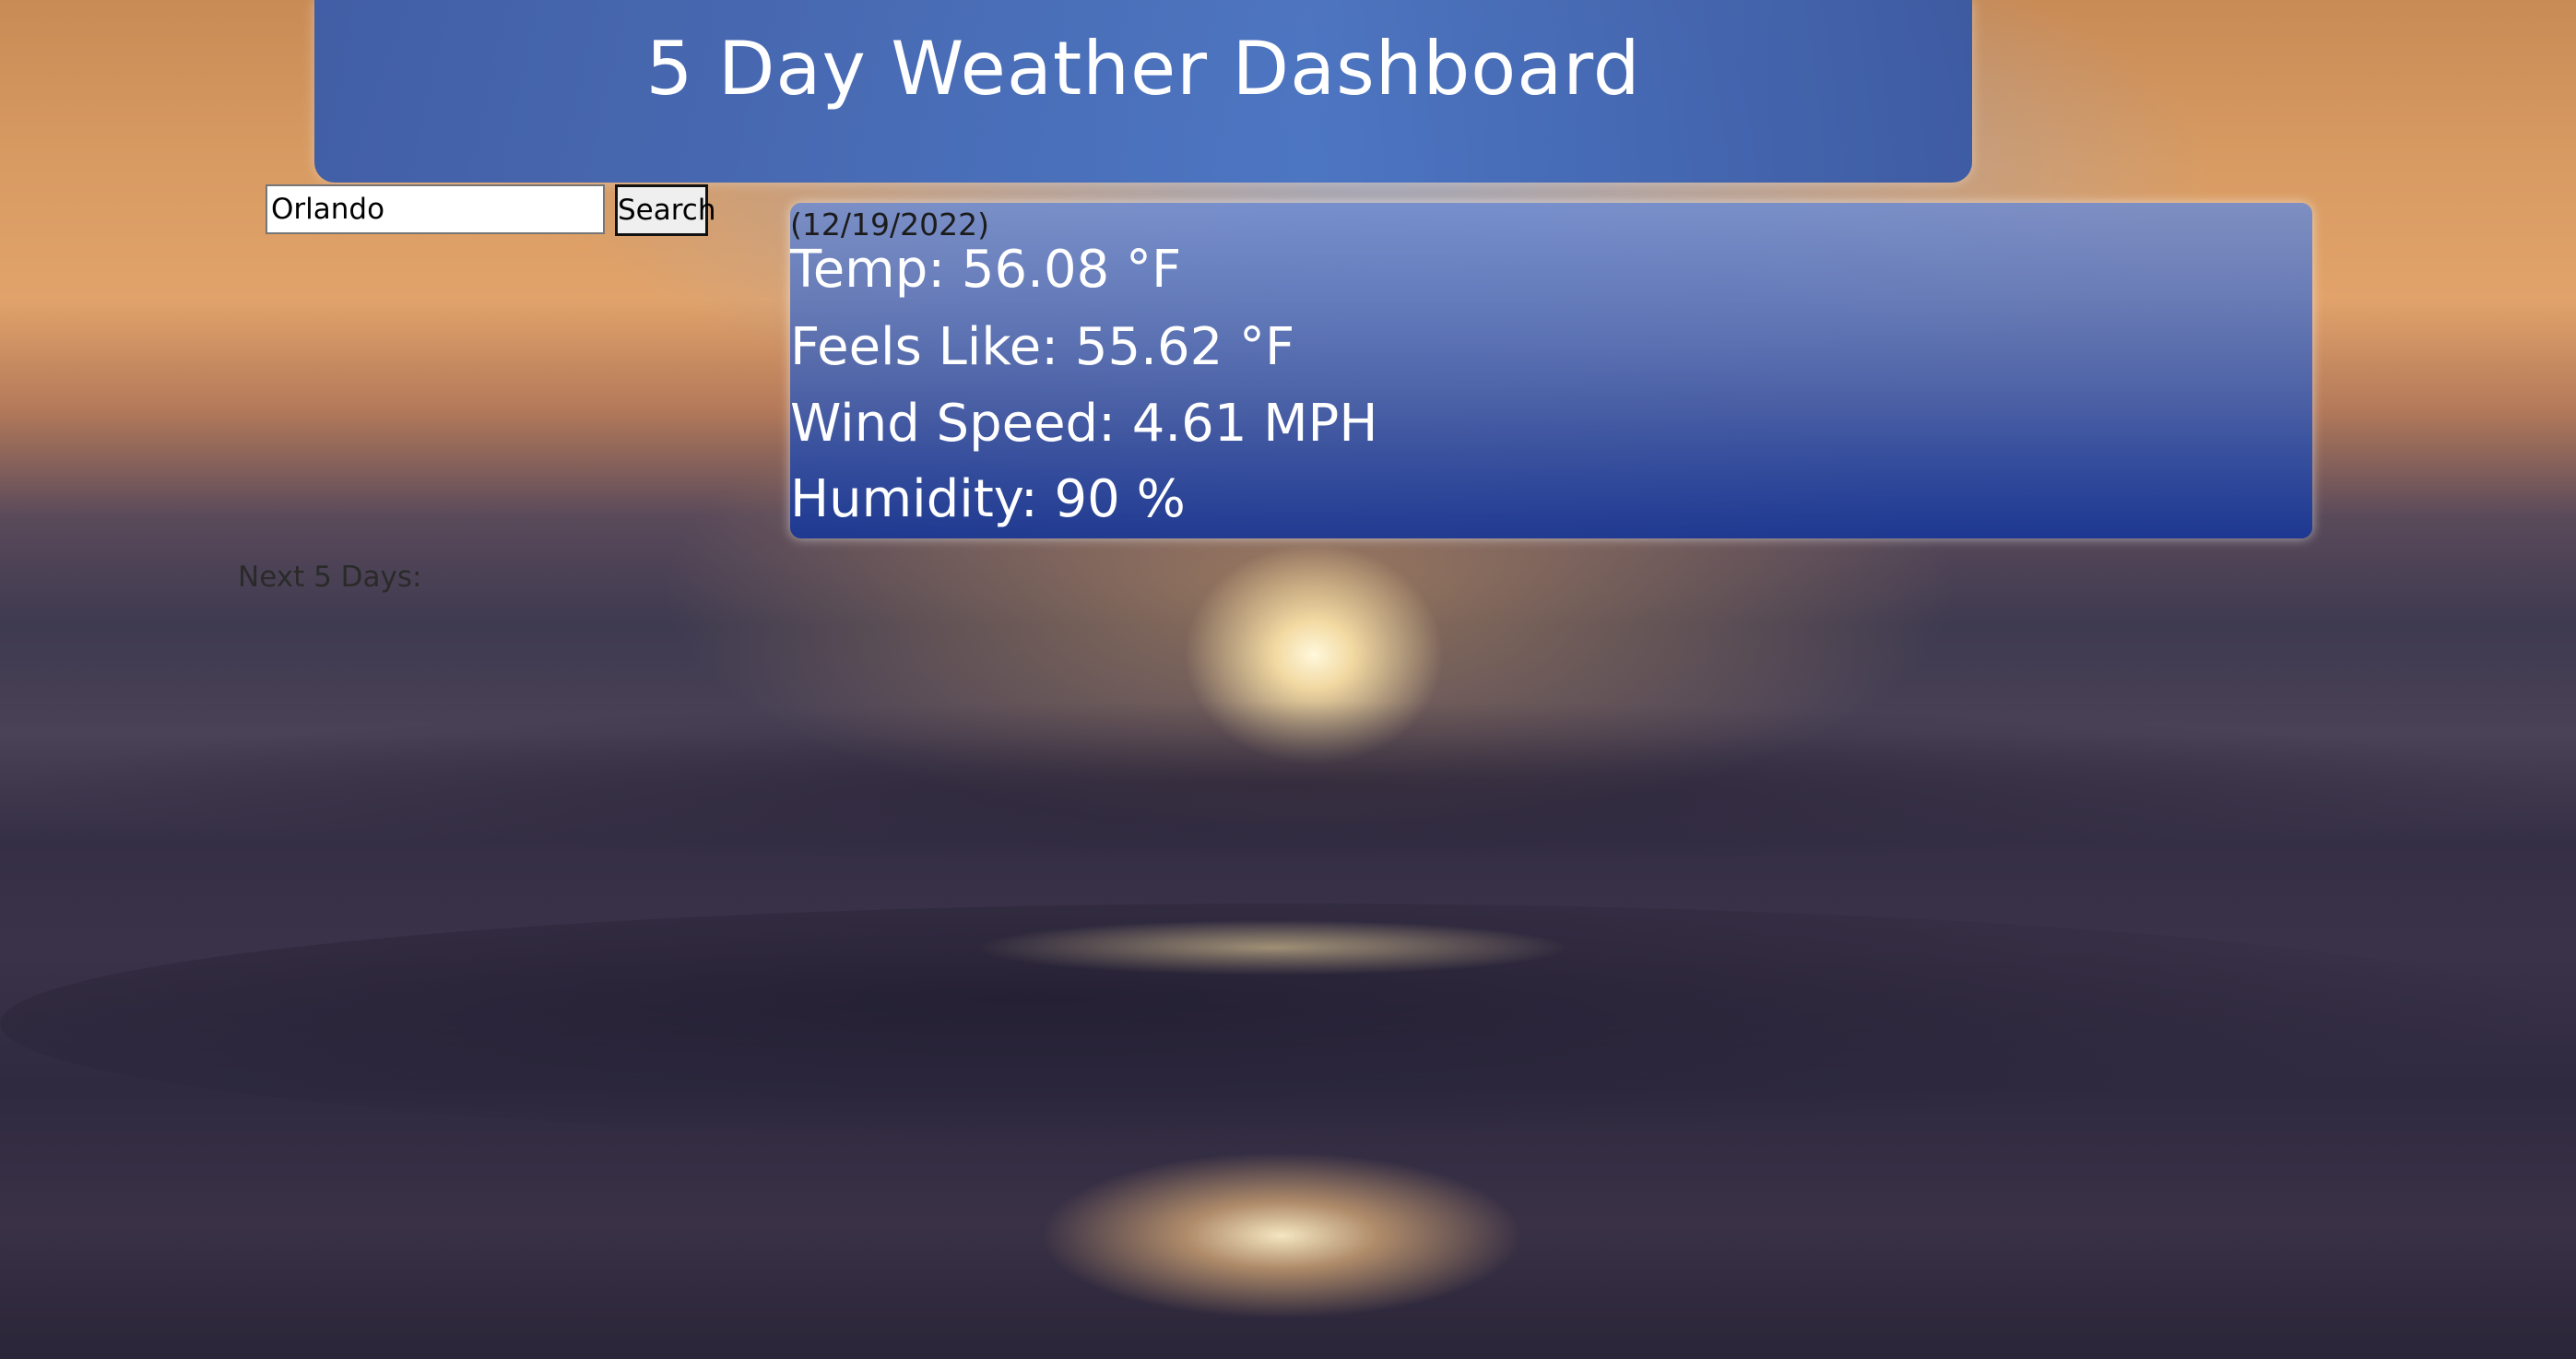  I want to click on current-humidity: Humidity: 90 %, so click(988, 499).